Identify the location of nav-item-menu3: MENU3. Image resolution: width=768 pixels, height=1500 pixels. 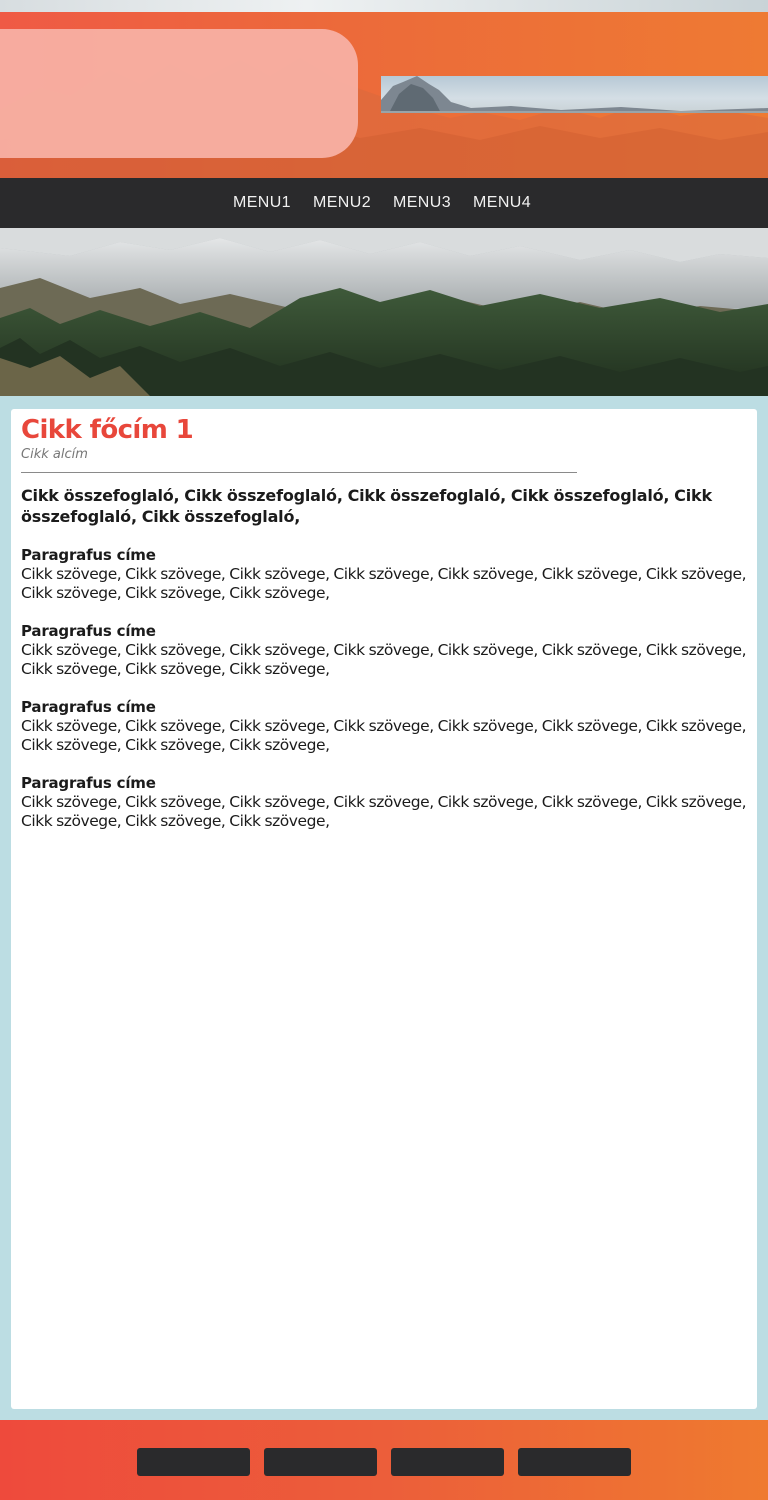
(422, 203).